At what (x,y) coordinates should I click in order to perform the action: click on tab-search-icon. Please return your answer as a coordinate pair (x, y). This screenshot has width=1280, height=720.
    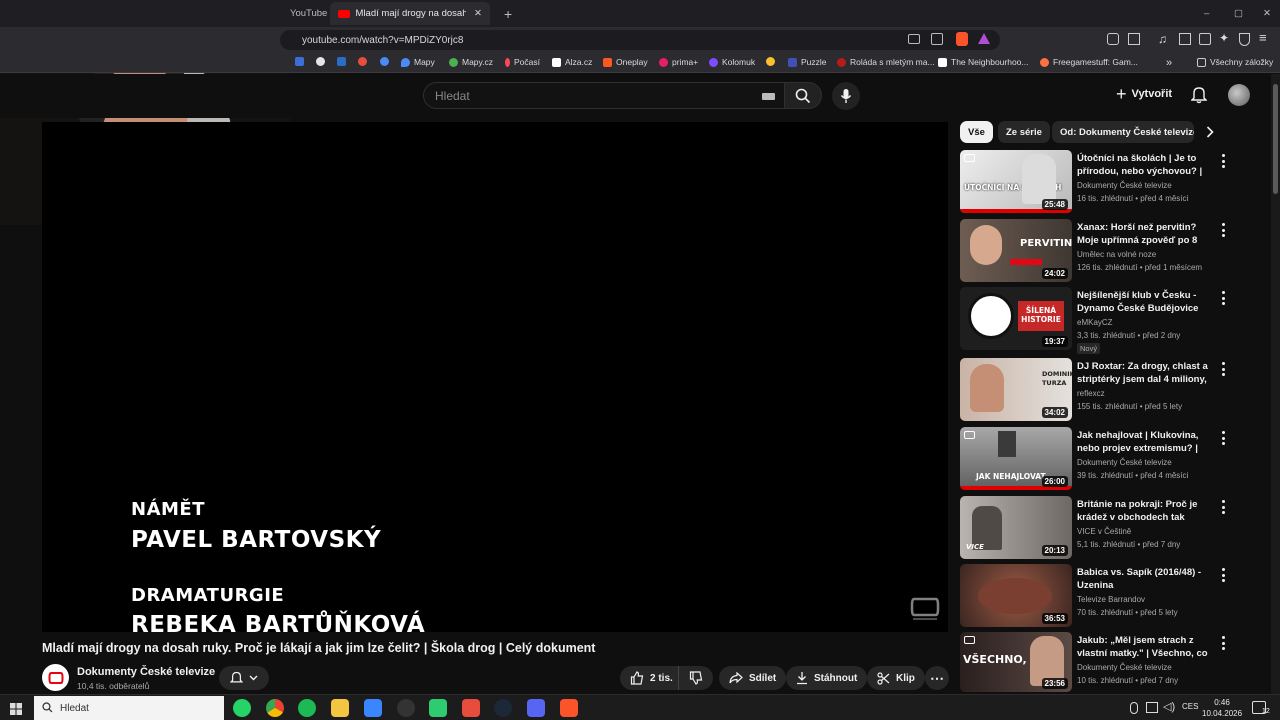
    Looking at the image, I should click on (1134, 39).